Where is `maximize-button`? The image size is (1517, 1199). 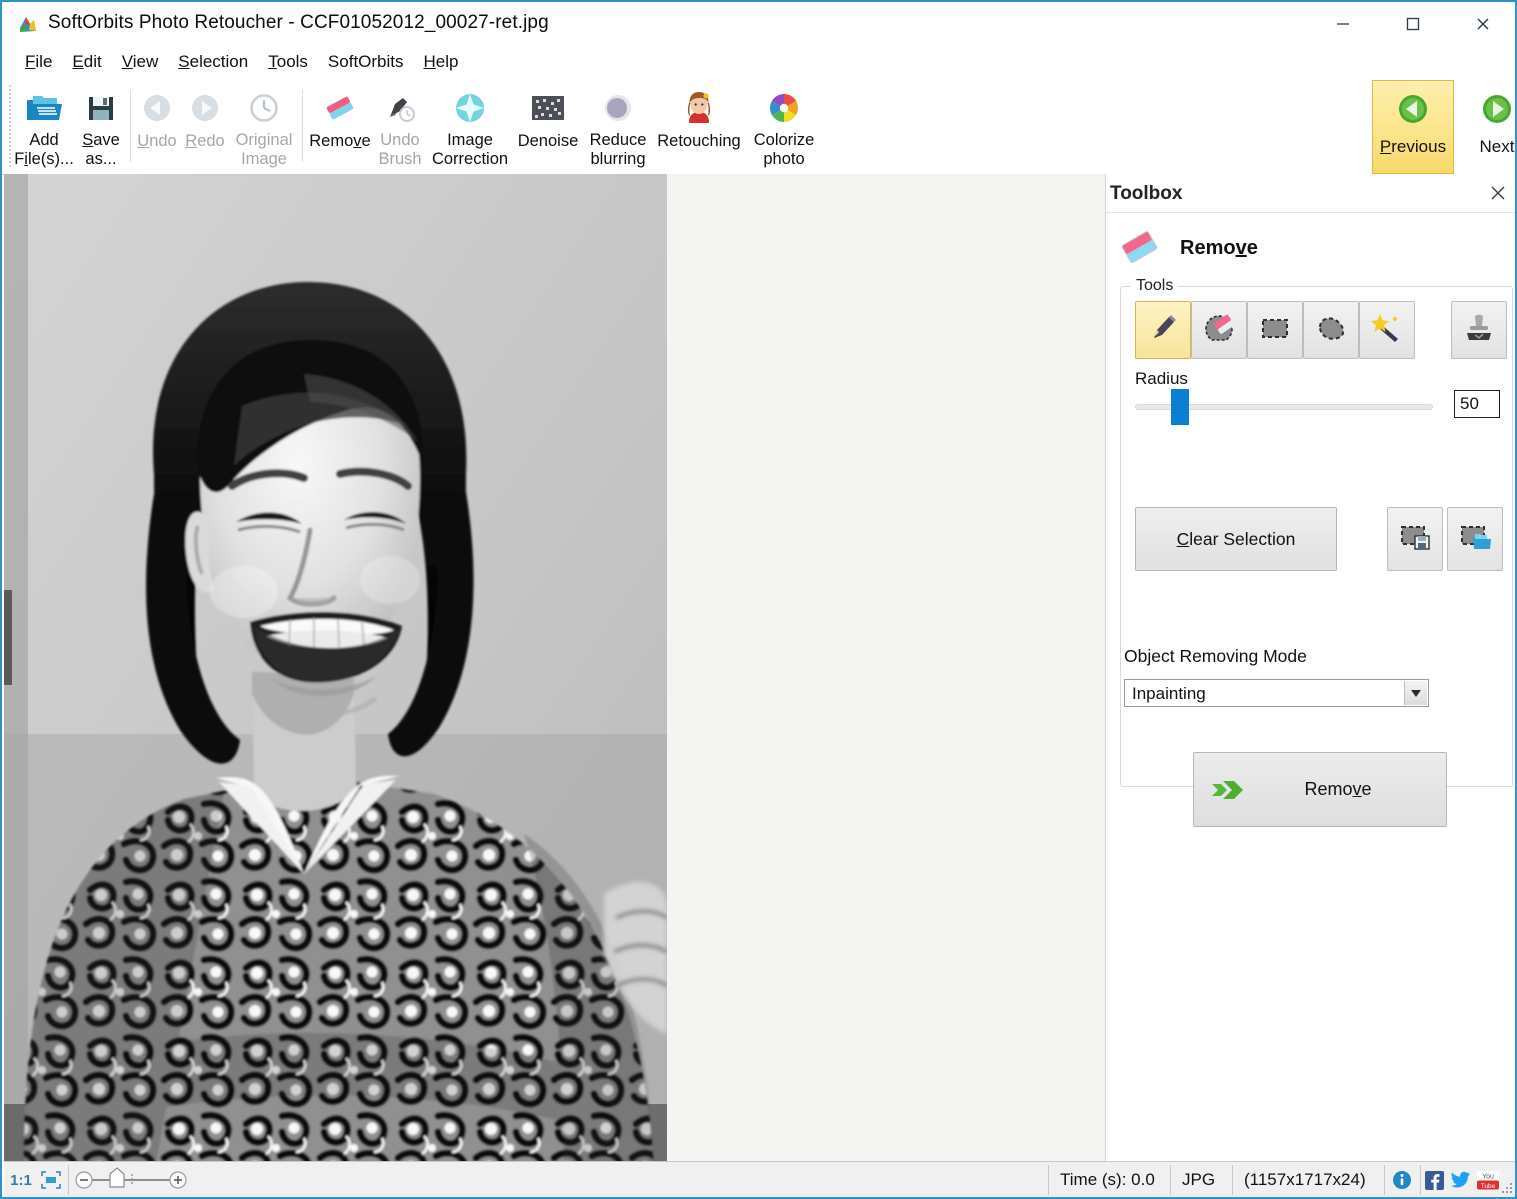 maximize-button is located at coordinates (1413, 24).